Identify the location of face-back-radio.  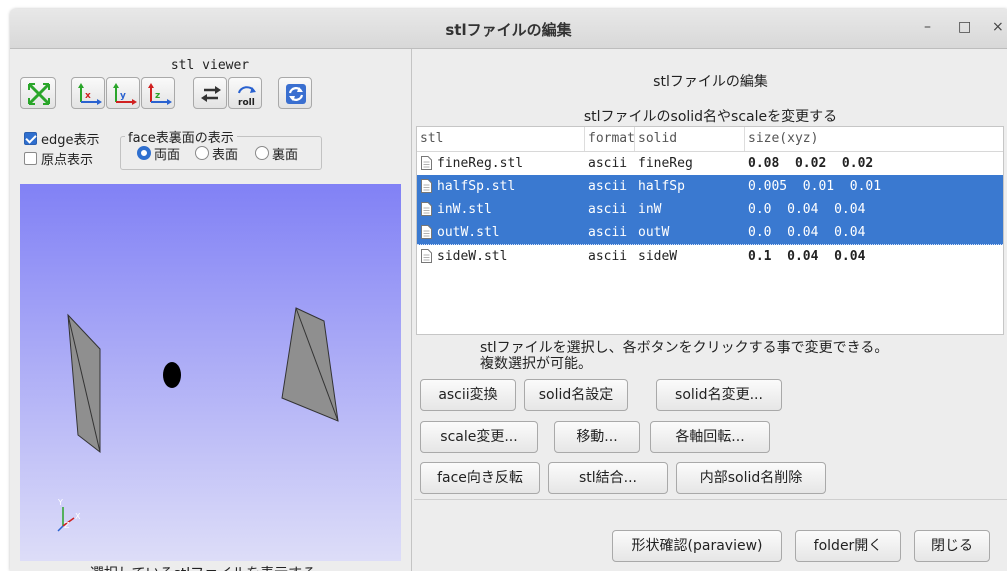
(262, 153).